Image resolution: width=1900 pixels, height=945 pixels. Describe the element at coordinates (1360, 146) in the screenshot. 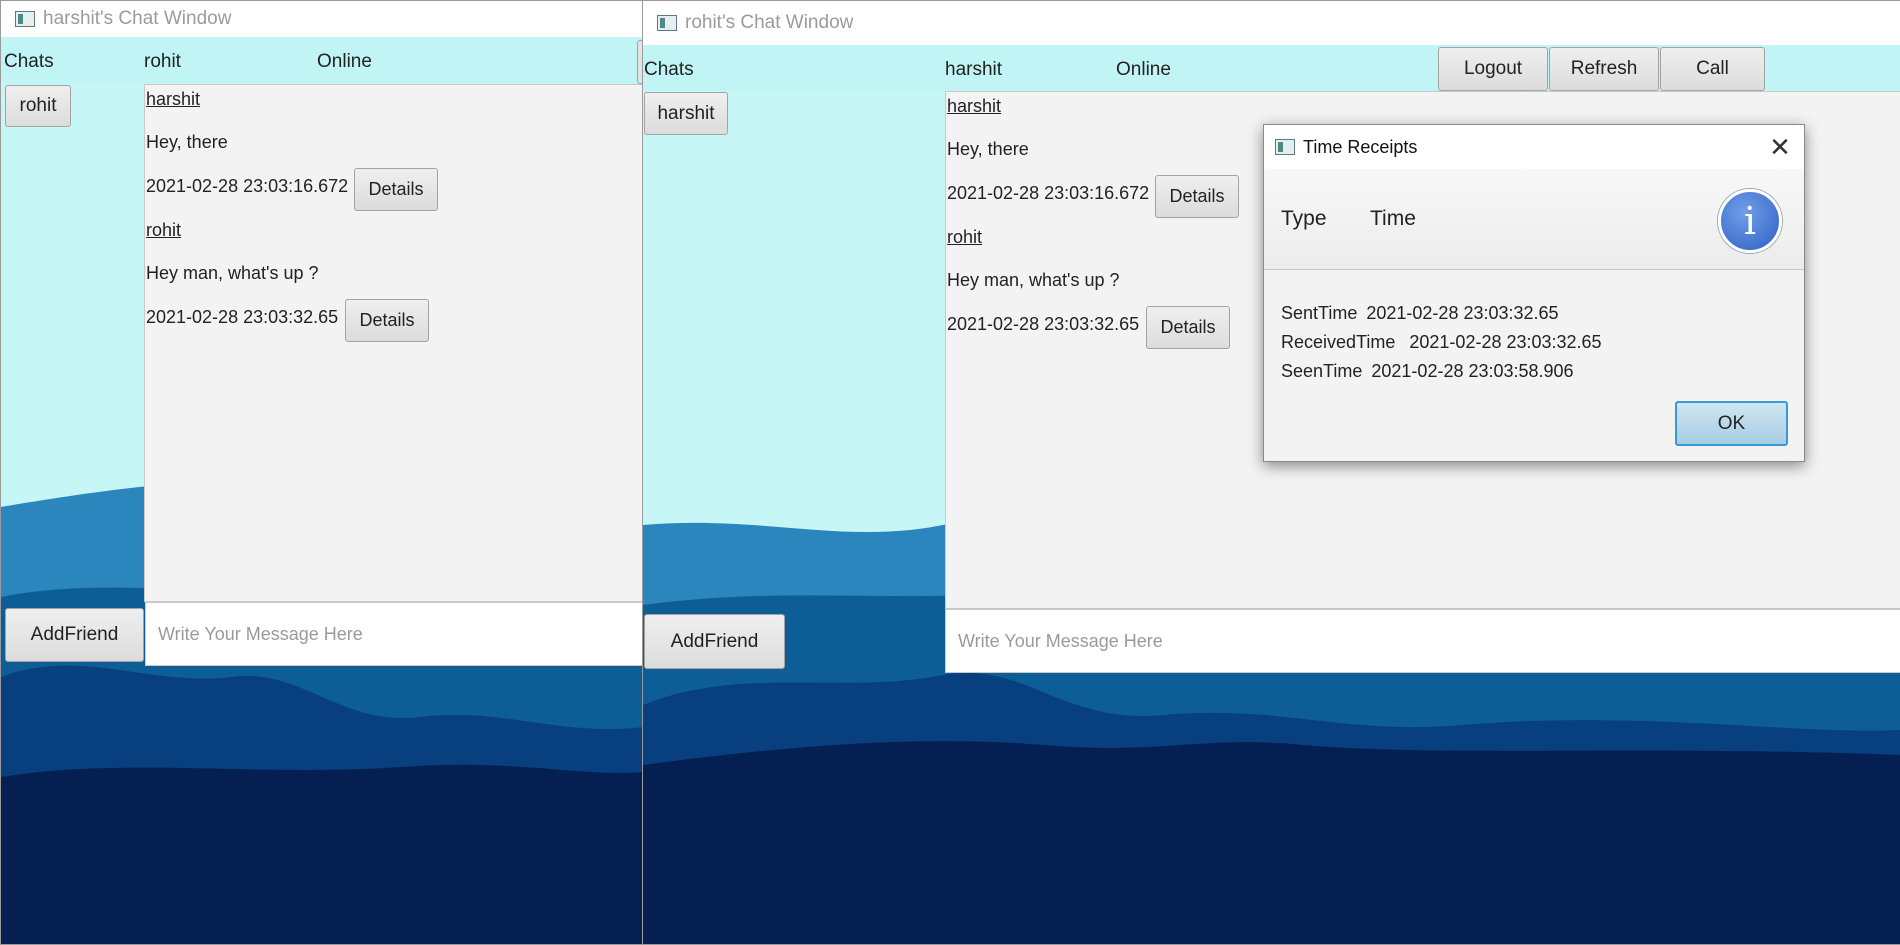

I see `dialog-title: Time Receipts` at that location.